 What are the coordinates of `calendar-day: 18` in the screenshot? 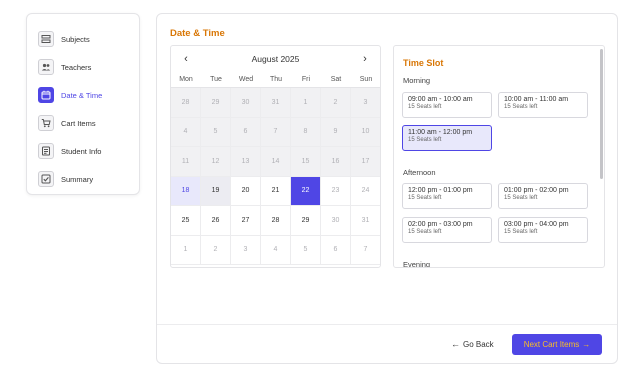 It's located at (186, 191).